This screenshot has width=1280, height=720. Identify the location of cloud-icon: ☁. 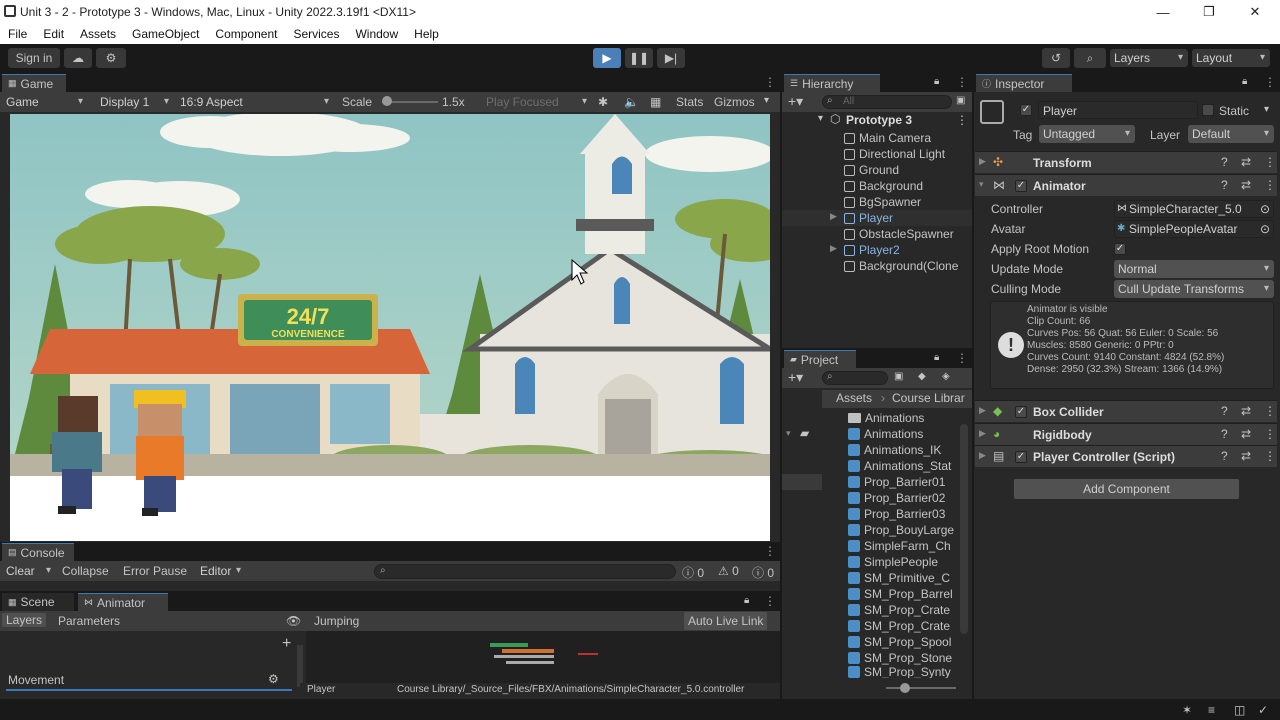
(78, 58).